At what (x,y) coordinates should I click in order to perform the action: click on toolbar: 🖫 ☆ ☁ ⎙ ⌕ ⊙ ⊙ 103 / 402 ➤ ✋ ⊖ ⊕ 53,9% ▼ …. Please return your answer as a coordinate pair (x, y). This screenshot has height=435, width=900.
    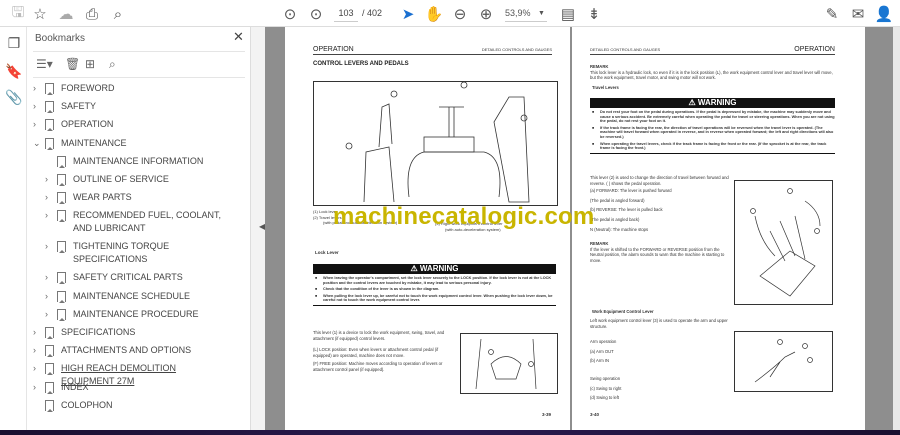
    Looking at the image, I should click on (450, 13).